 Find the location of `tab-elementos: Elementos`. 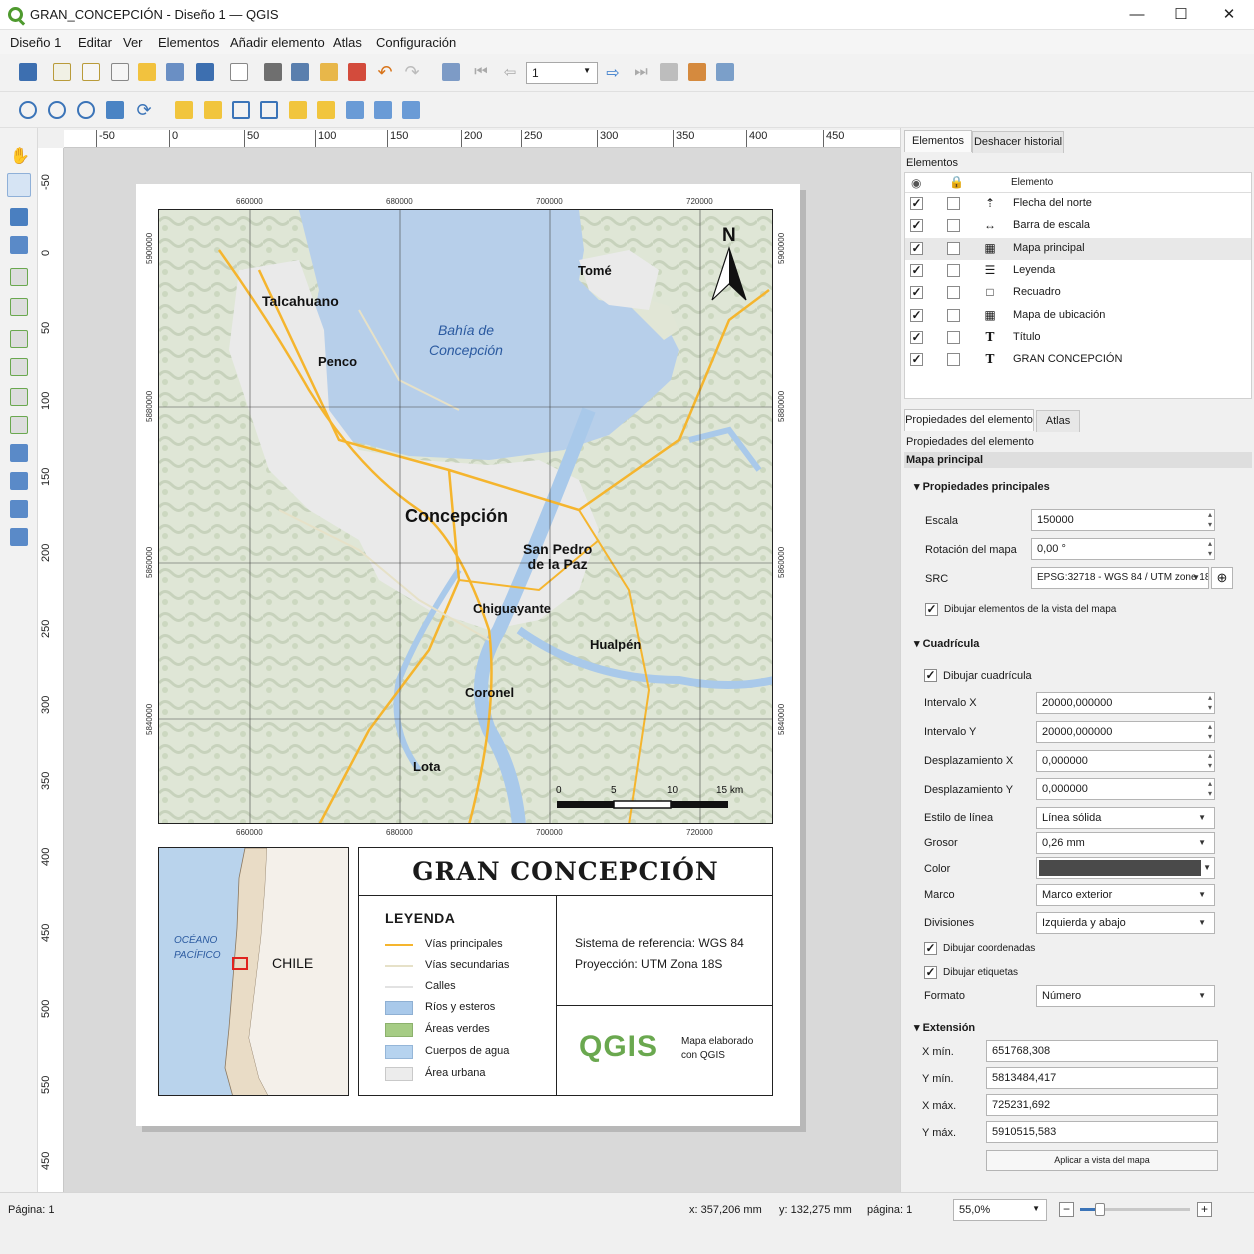

tab-elementos: Elementos is located at coordinates (938, 141).